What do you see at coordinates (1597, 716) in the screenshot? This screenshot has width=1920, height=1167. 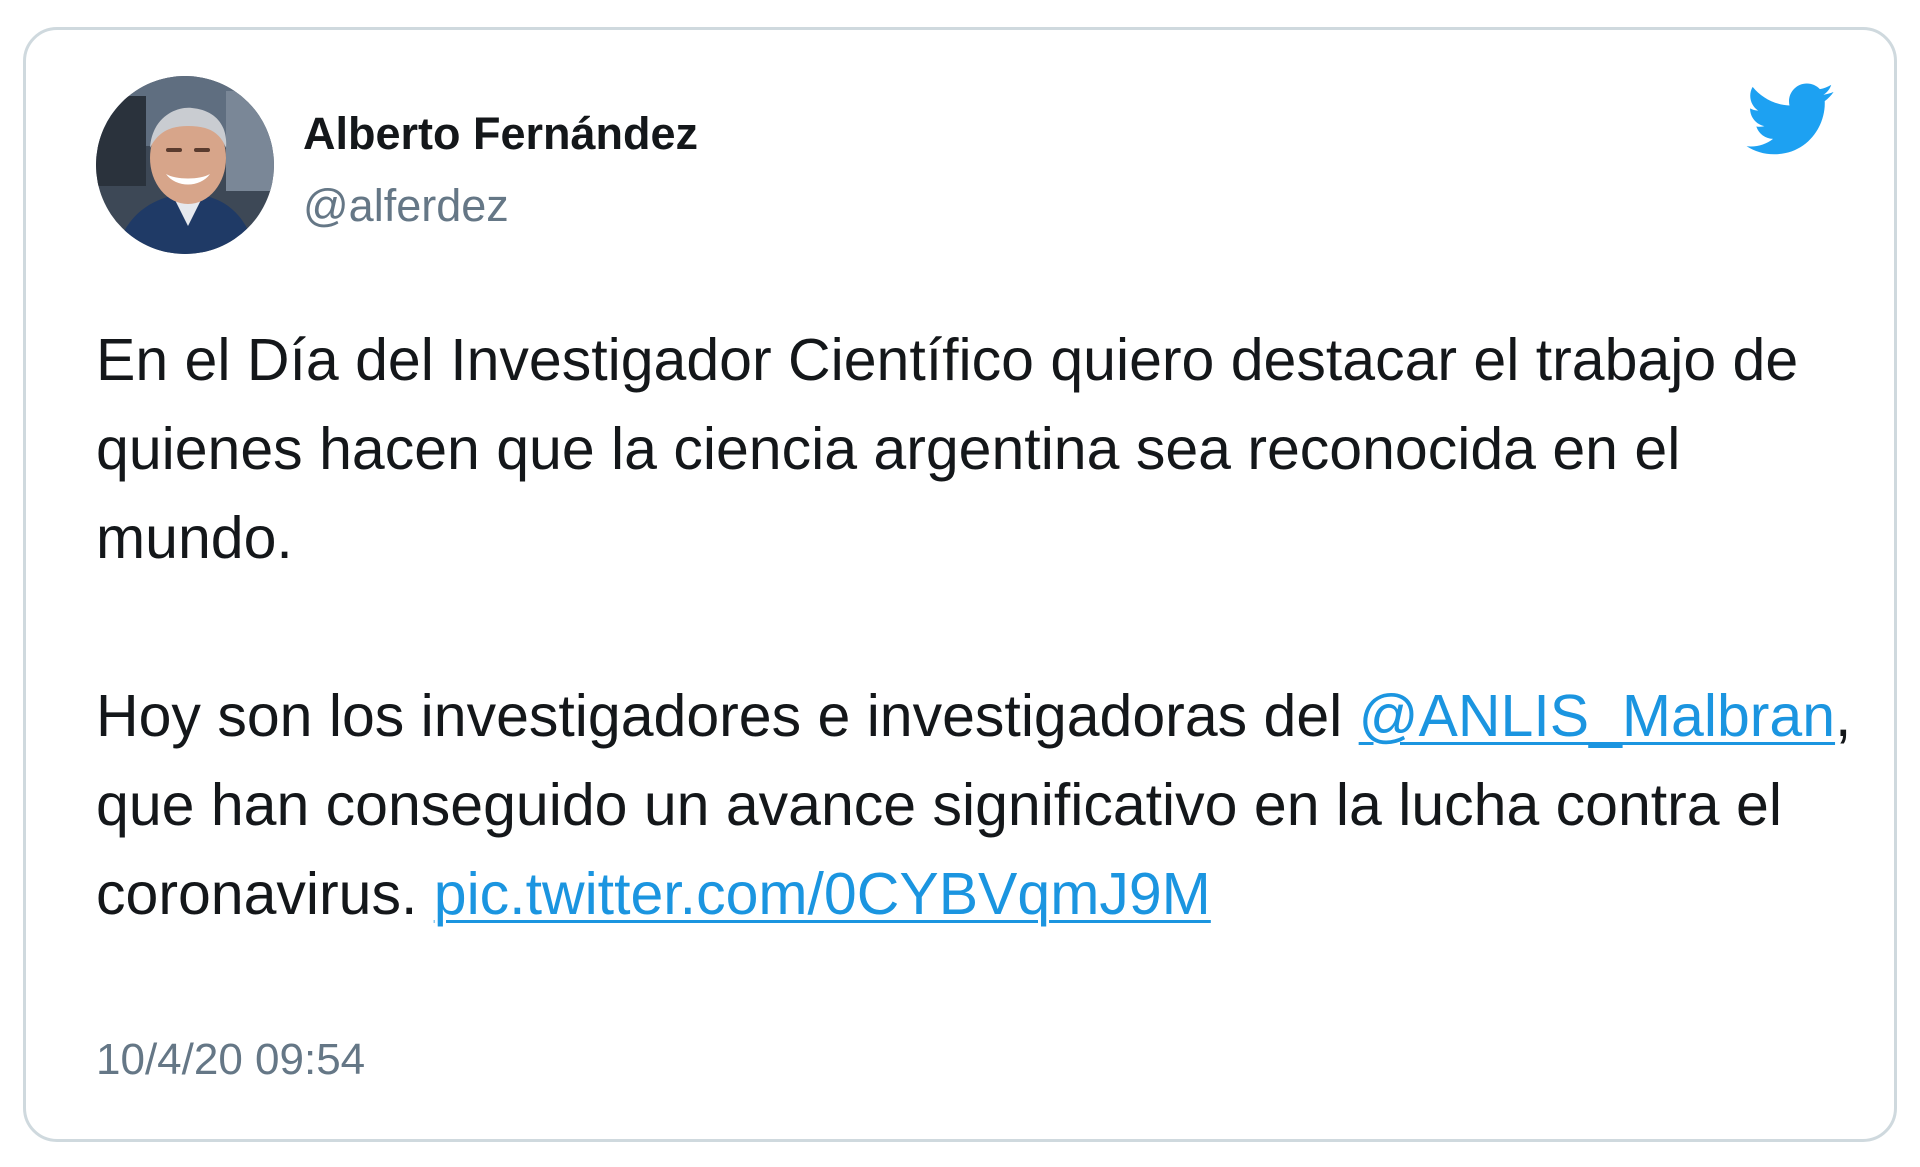 I see `mention-link: @ANLIS_Malbran` at bounding box center [1597, 716].